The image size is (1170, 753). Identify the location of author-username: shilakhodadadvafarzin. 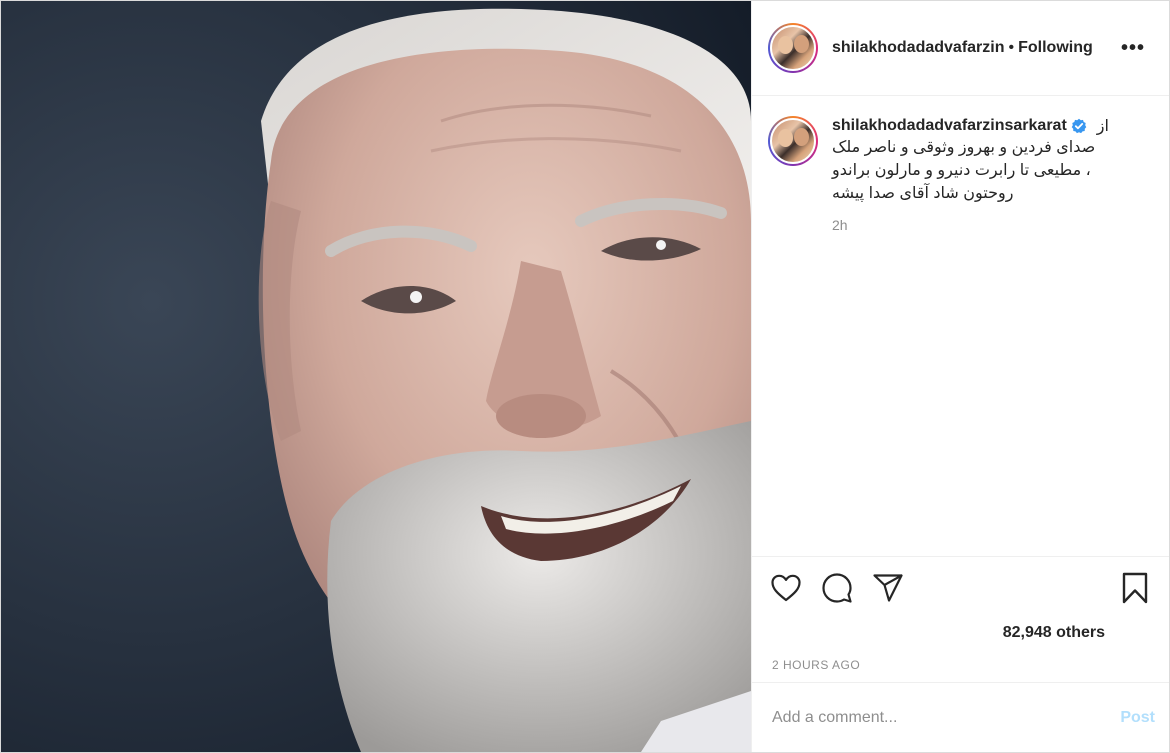
(918, 48).